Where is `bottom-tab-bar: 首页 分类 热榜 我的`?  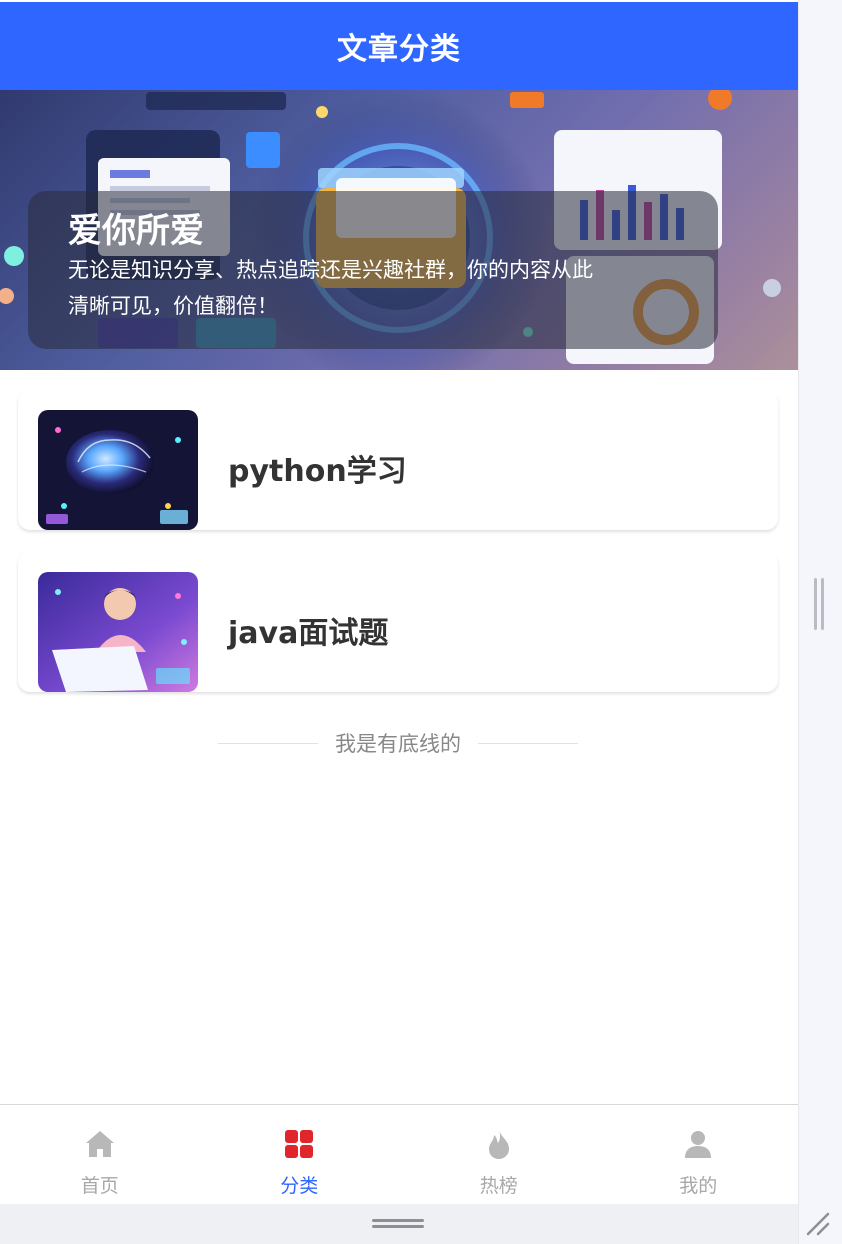 bottom-tab-bar: 首页 分类 热榜 我的 is located at coordinates (399, 1154).